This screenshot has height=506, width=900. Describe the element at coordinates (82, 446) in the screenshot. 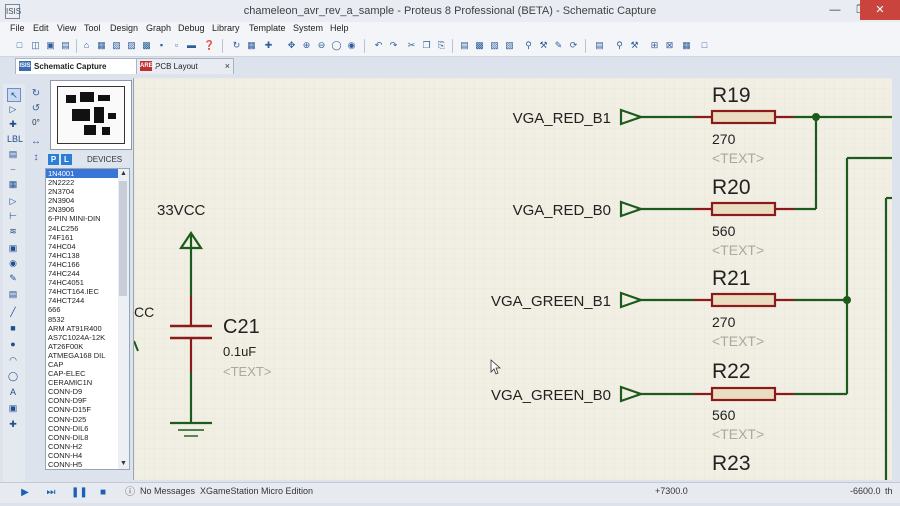

I see `device-list-item: CONN-H2` at that location.